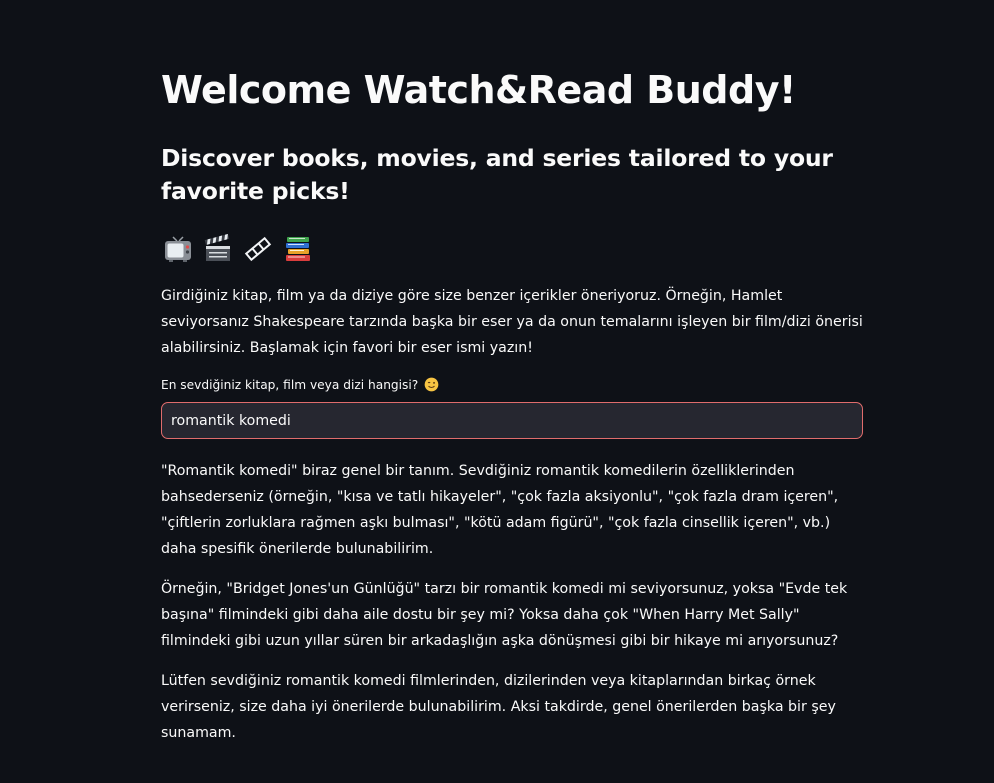 This screenshot has width=994, height=783. I want to click on query-input-container, so click(512, 420).